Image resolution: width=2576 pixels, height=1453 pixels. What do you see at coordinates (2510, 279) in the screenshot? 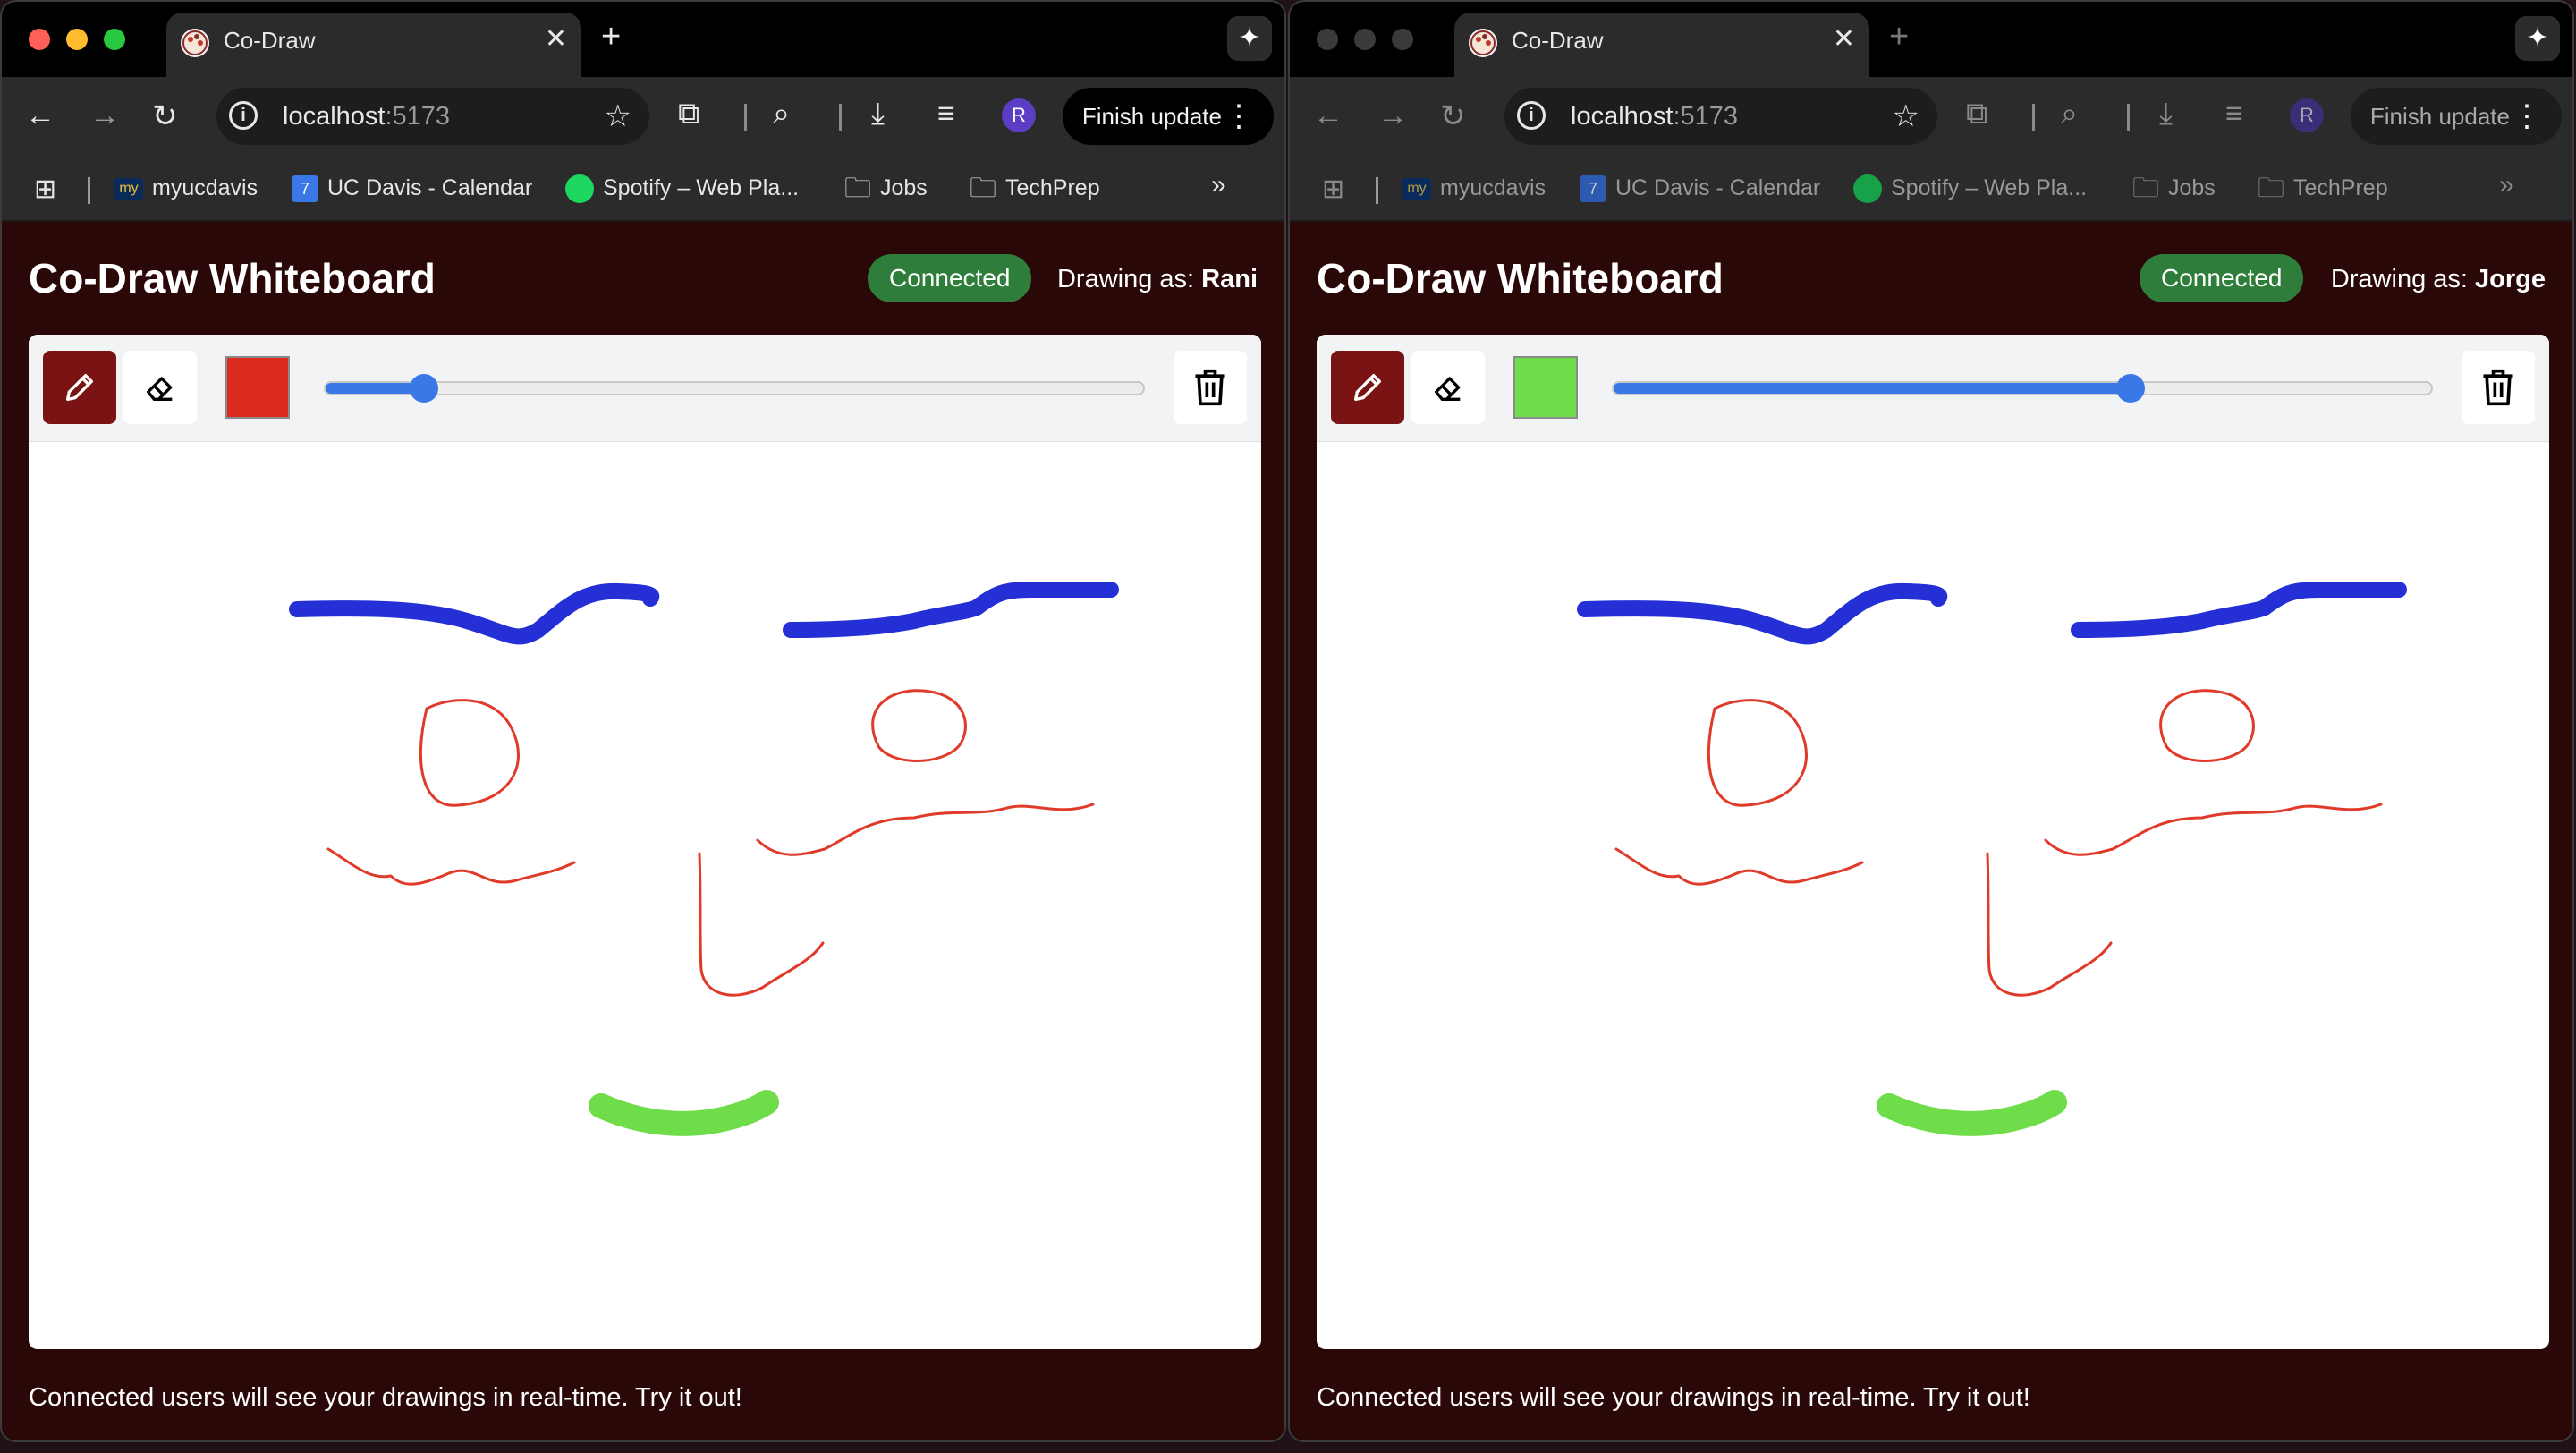
I see `current-user-name: Jorge` at bounding box center [2510, 279].